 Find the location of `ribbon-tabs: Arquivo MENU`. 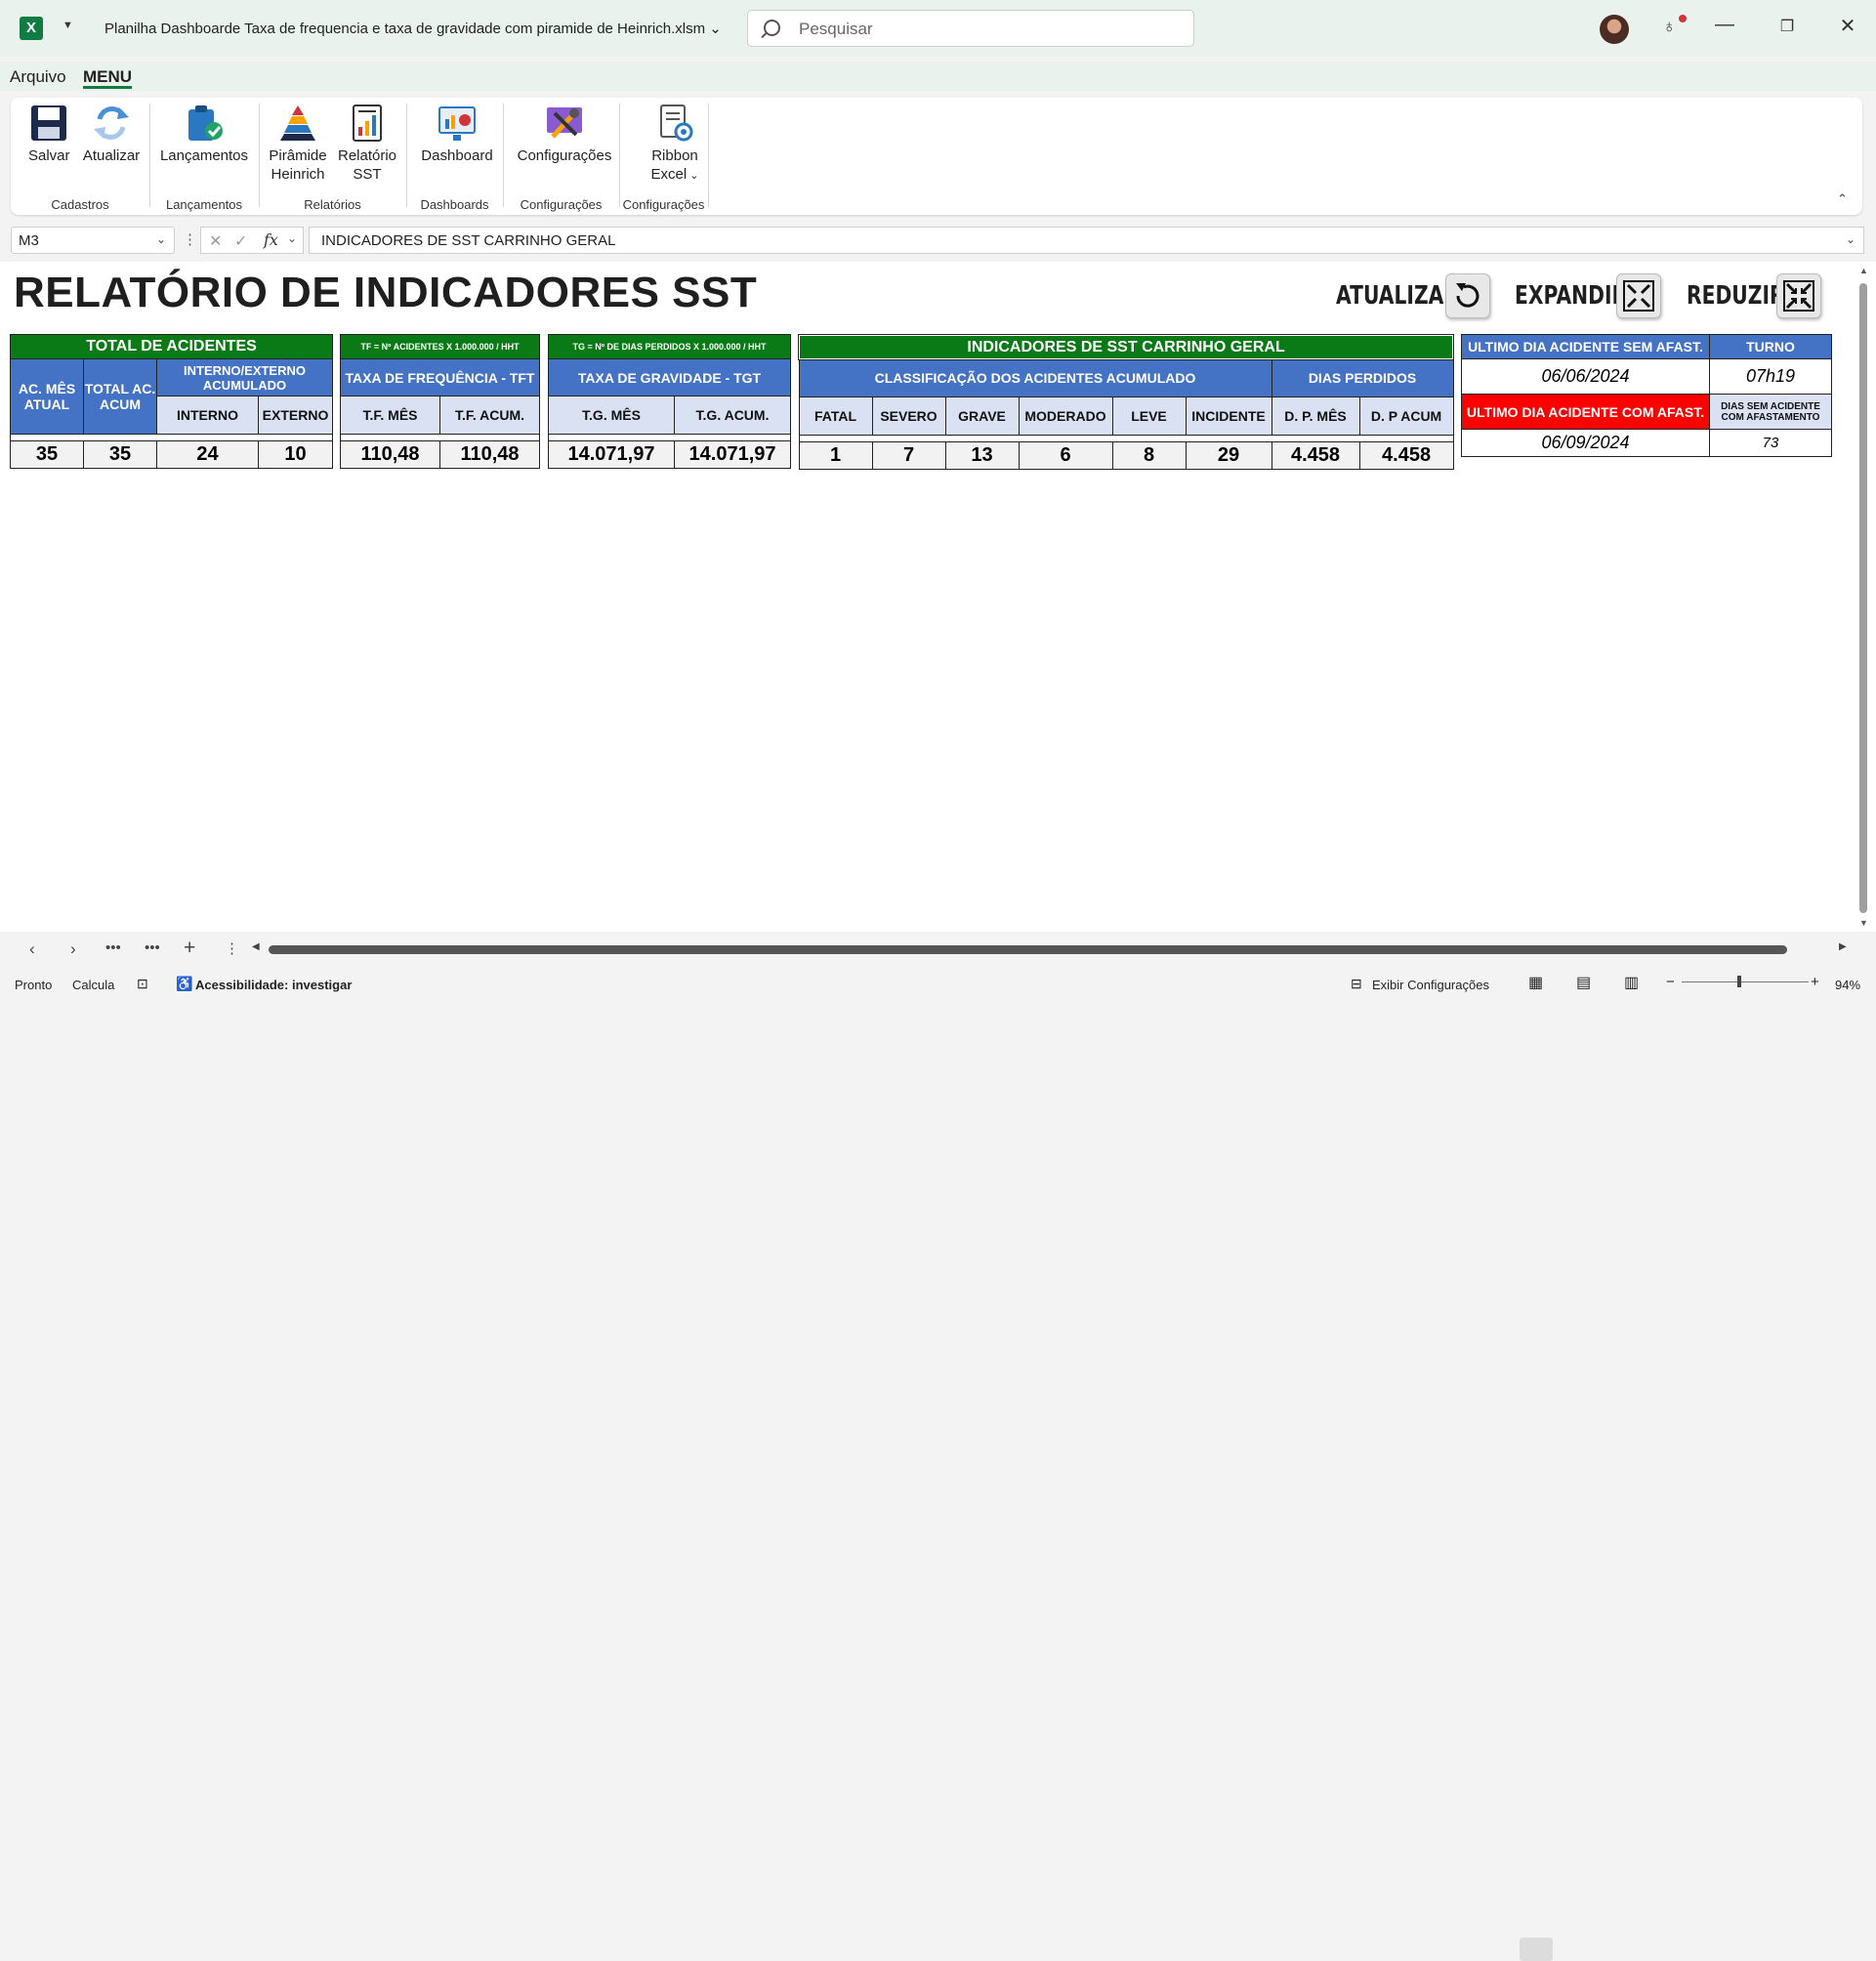

ribbon-tabs: Arquivo MENU is located at coordinates (938, 76).